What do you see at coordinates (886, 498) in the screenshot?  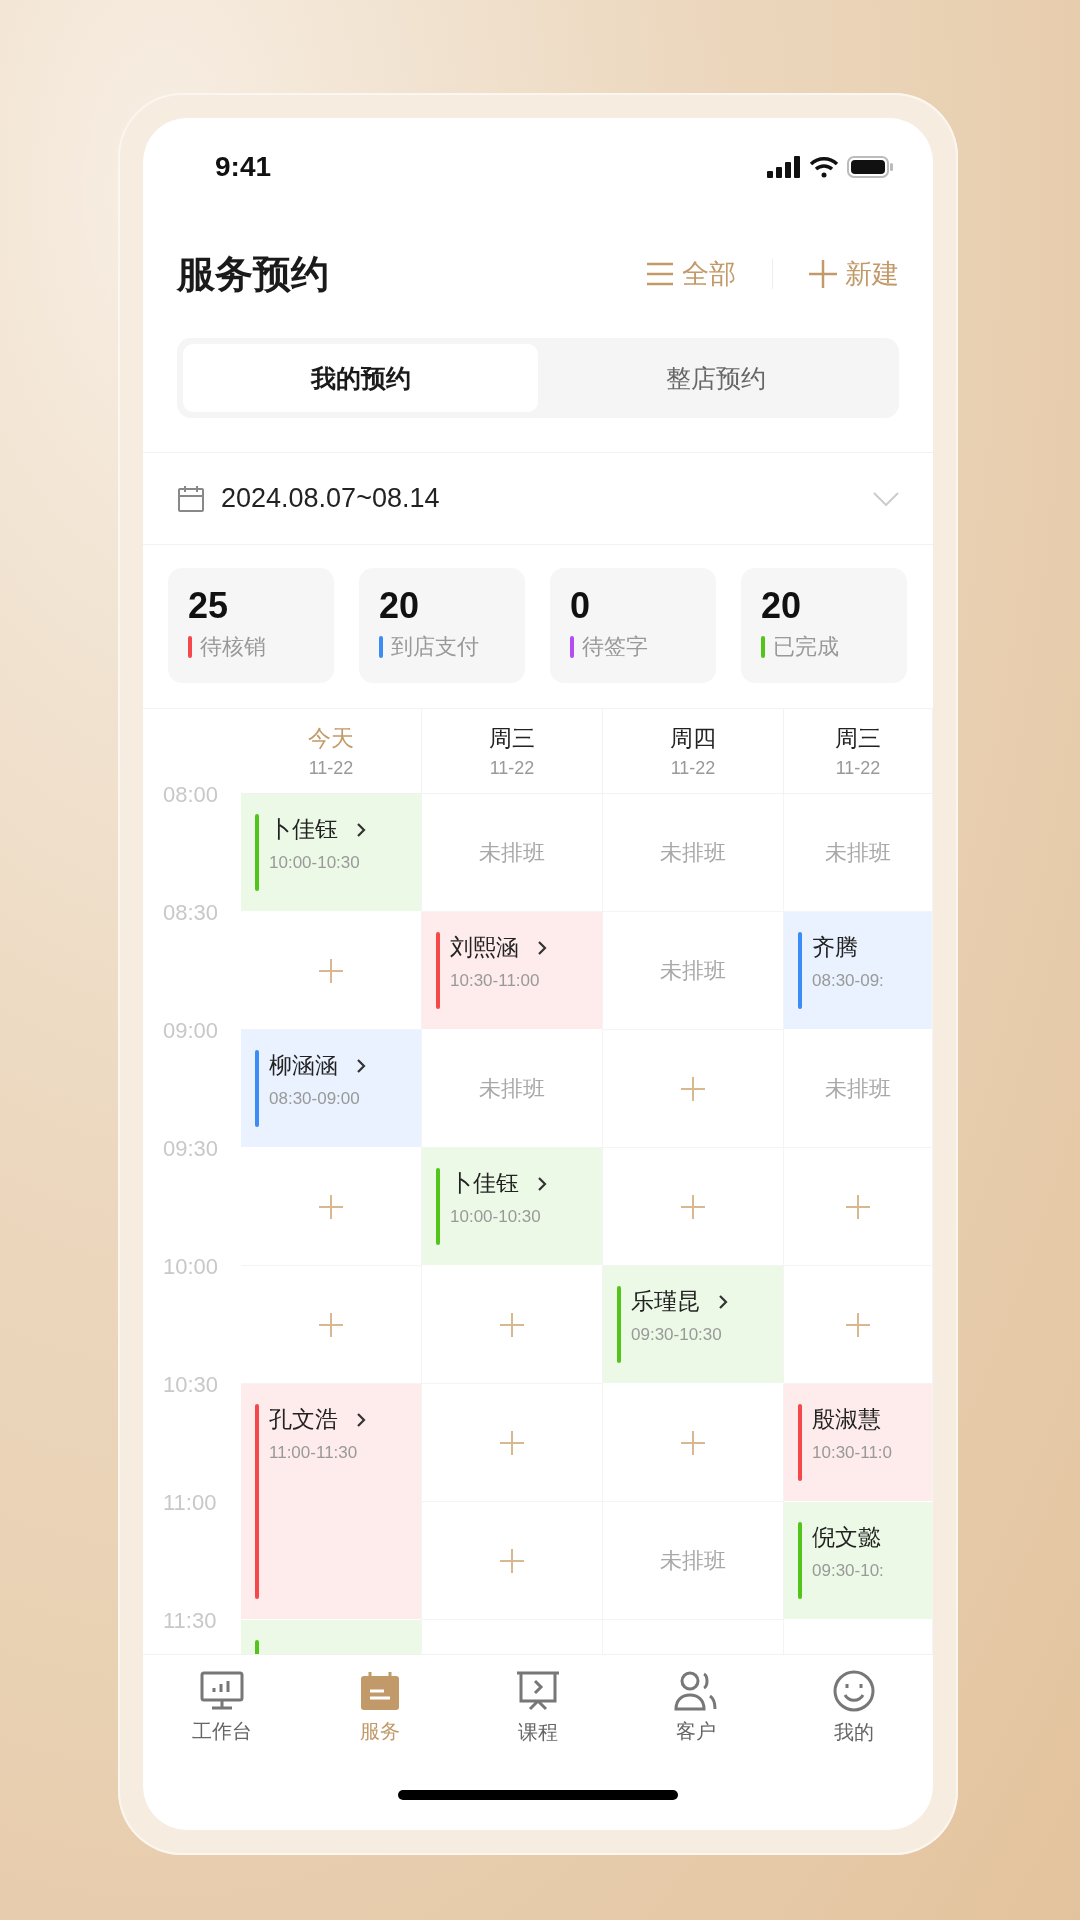 I see `chevron-down-icon` at bounding box center [886, 498].